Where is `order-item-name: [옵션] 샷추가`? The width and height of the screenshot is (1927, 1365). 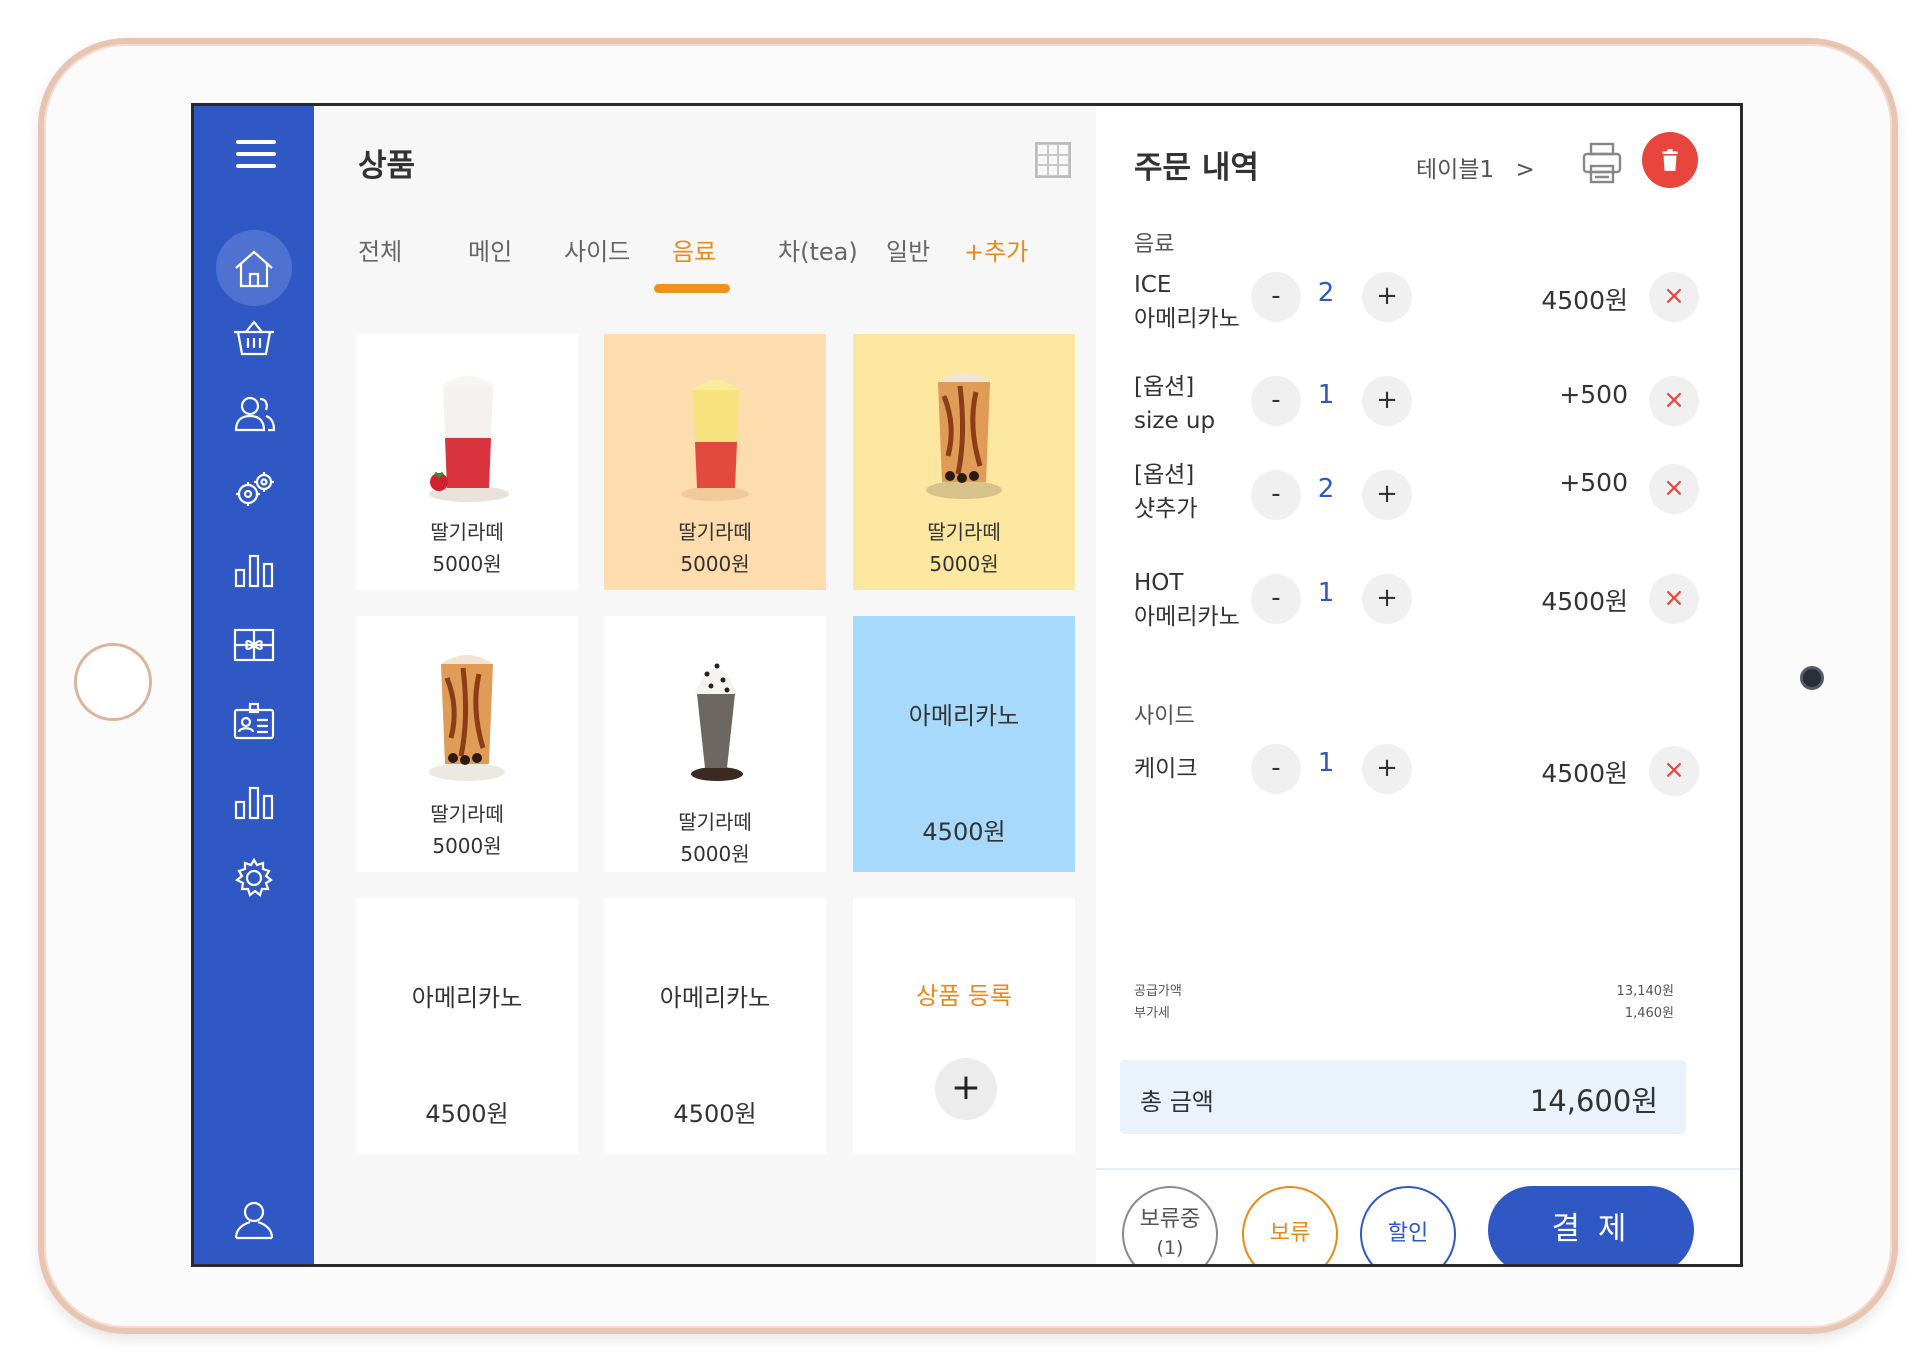 order-item-name: [옵션] 샷추가 is located at coordinates (1166, 492).